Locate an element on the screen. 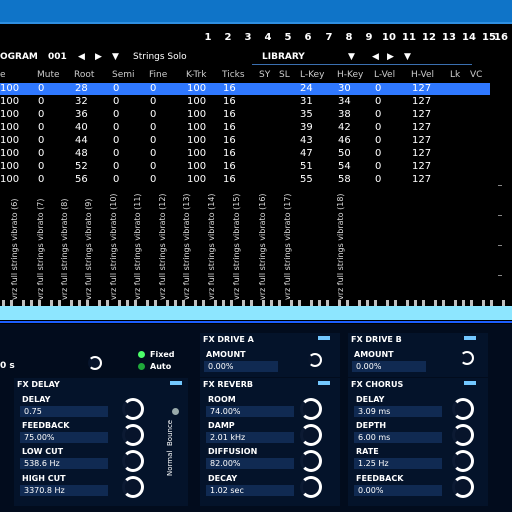 This screenshot has width=512, height=512. sample-name: vrz full strings vibrato (14) is located at coordinates (213, 246).